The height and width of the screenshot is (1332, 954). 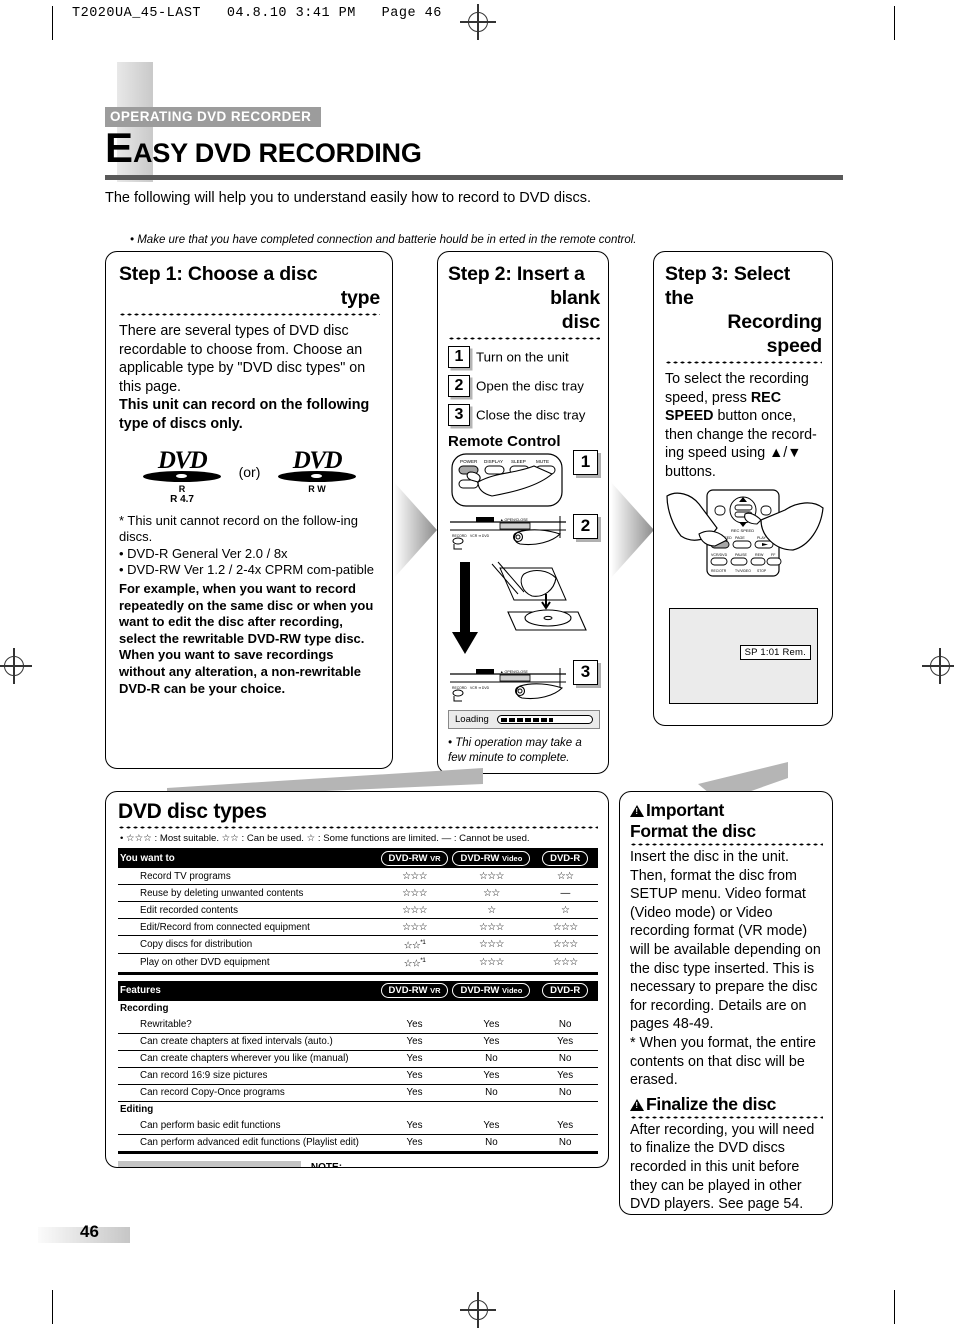 I want to click on svg-text: VCR ➜ DVD, so click(x=480, y=688).